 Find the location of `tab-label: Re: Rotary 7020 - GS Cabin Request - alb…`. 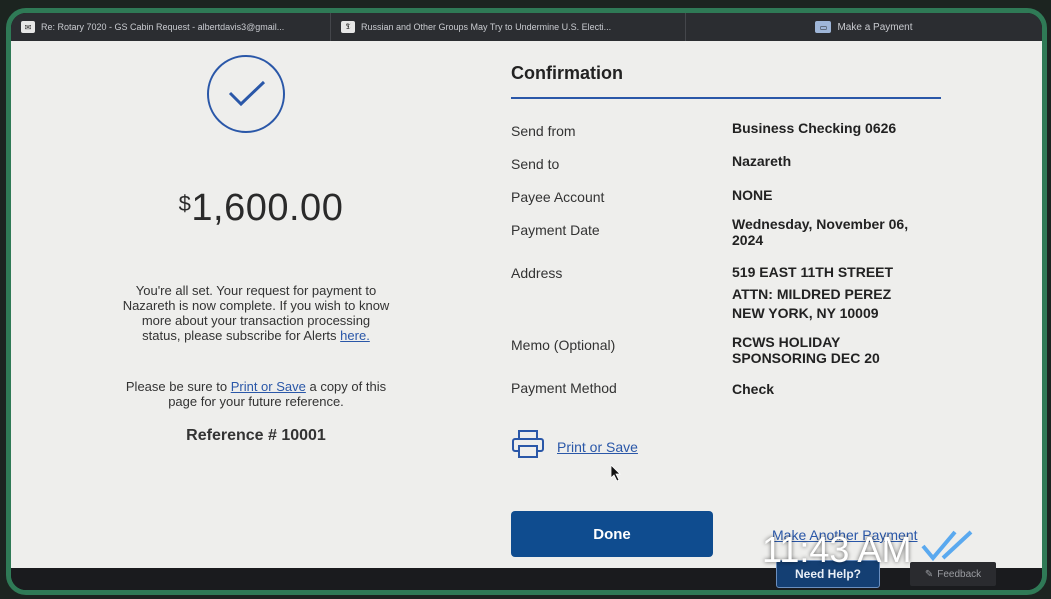

tab-label: Re: Rotary 7020 - GS Cabin Request - alb… is located at coordinates (163, 27).